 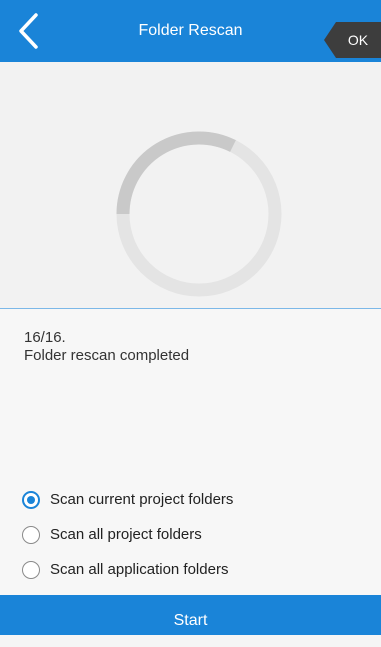 What do you see at coordinates (176, 173) in the screenshot?
I see `progress-ring-arc` at bounding box center [176, 173].